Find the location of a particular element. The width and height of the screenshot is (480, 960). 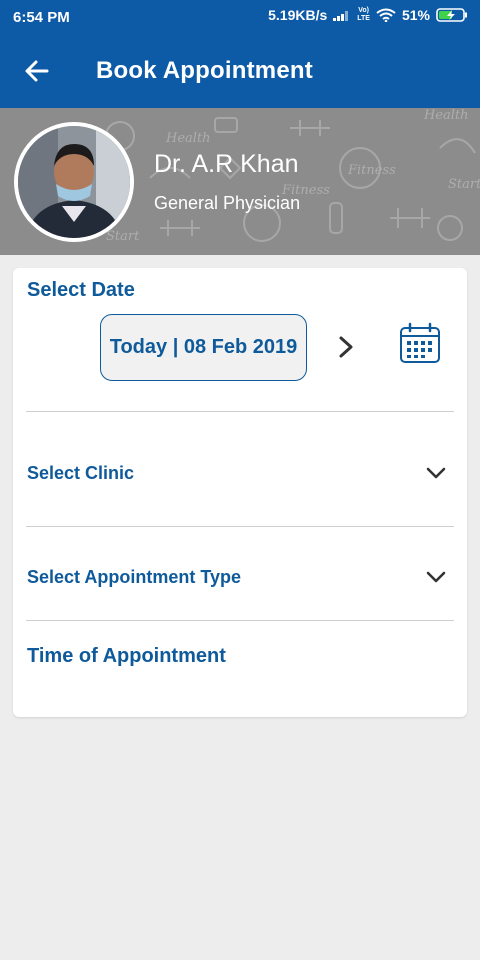

select-appointment-type-label: Select Appointment Type is located at coordinates (134, 577).